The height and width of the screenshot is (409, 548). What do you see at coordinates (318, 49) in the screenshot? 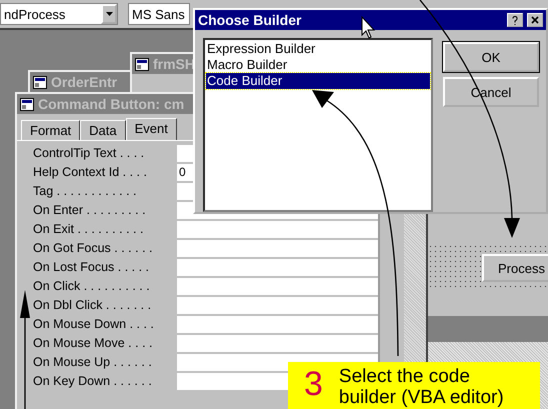
I see `list-item: Expression Builder` at bounding box center [318, 49].